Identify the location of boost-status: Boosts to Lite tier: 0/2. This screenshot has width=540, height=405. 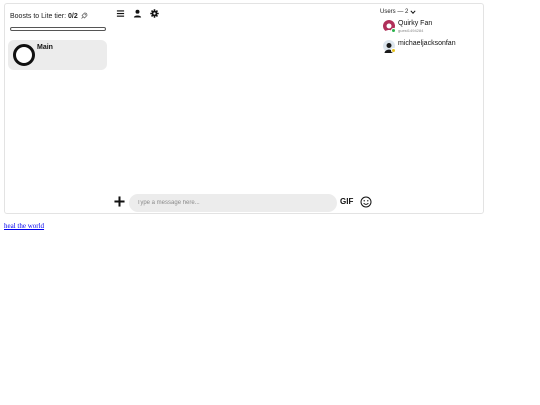
(49, 16).